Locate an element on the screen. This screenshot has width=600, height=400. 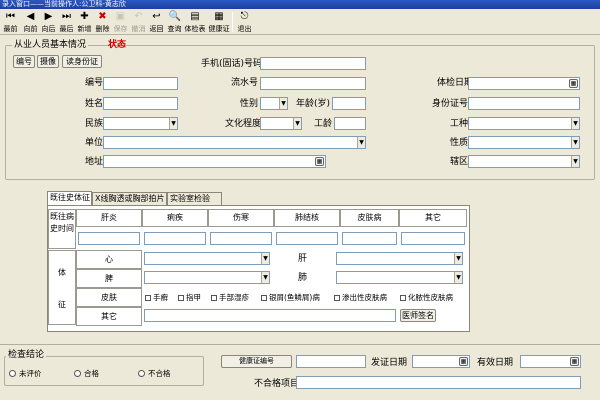
add-button: ✚ 新增 is located at coordinates (84, 22).